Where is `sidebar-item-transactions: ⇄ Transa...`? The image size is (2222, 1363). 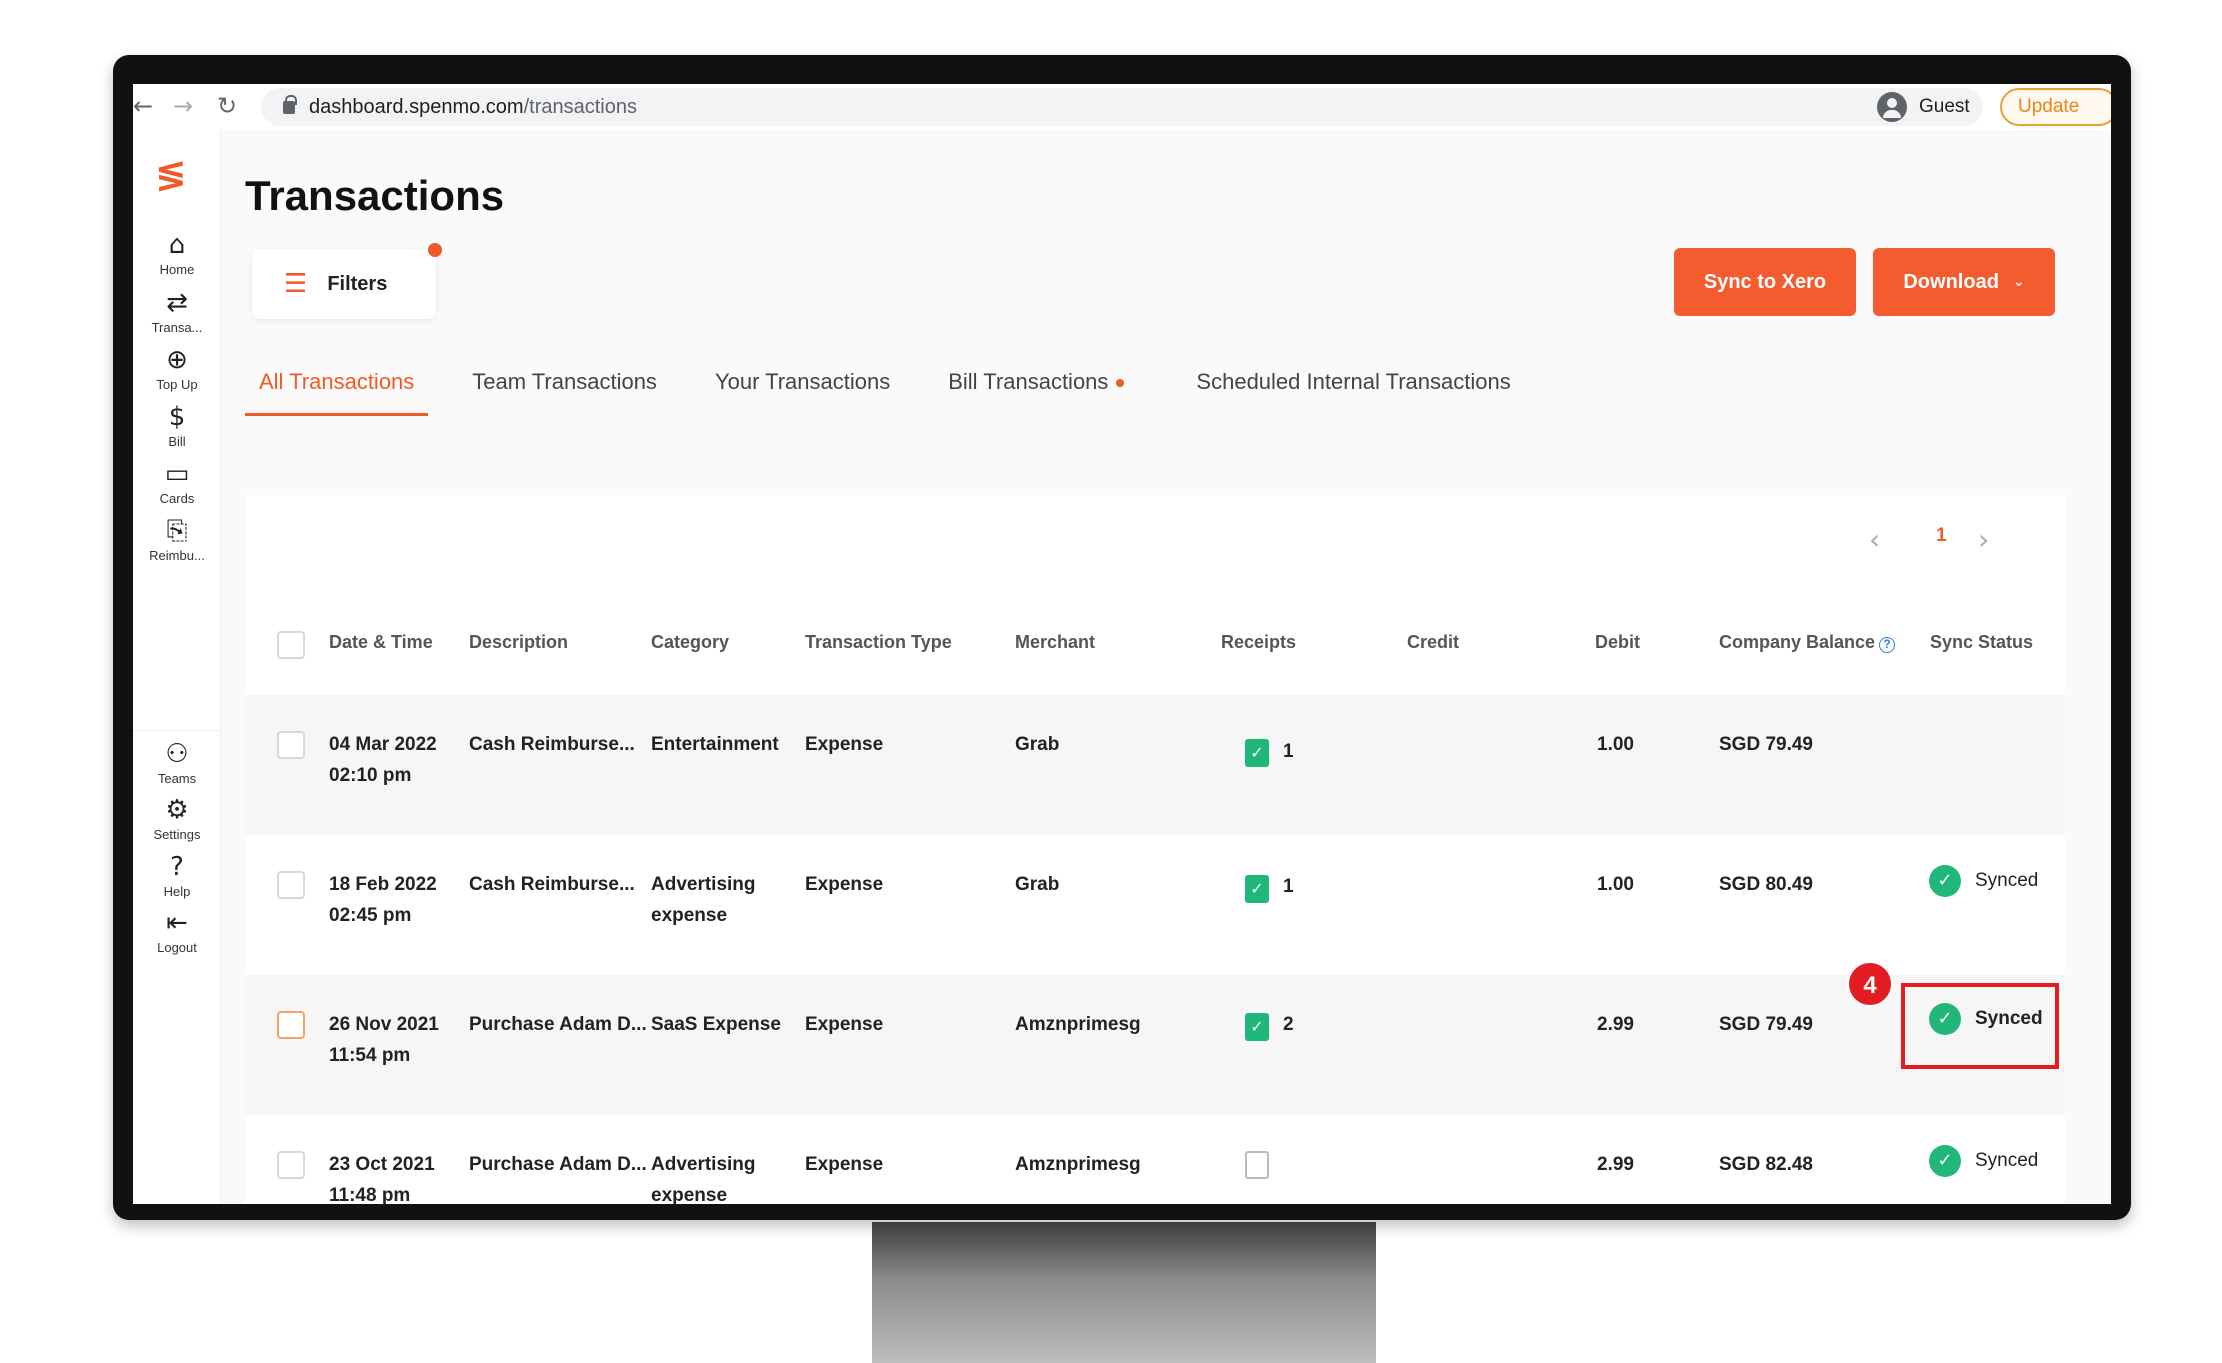 sidebar-item-transactions: ⇄ Transa... is located at coordinates (177, 311).